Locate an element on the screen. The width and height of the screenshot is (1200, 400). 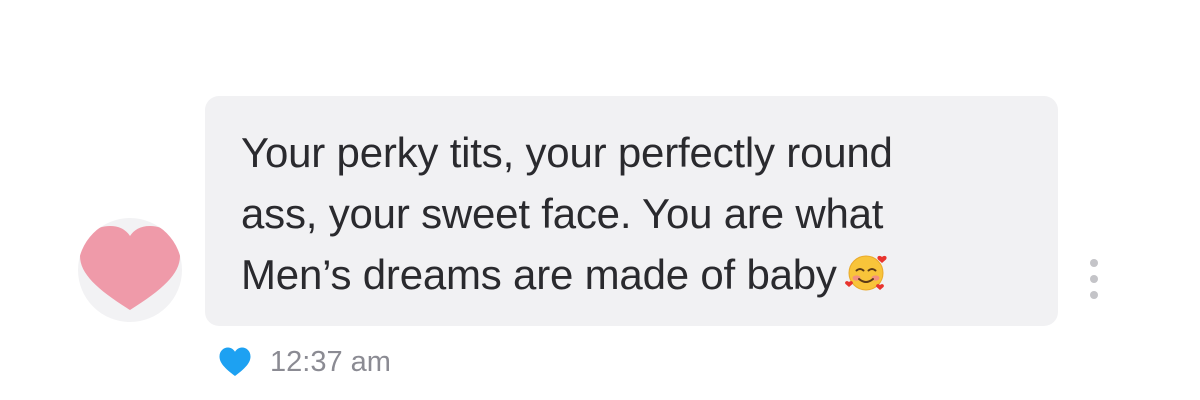
heart-avatar-icon is located at coordinates (130, 268).